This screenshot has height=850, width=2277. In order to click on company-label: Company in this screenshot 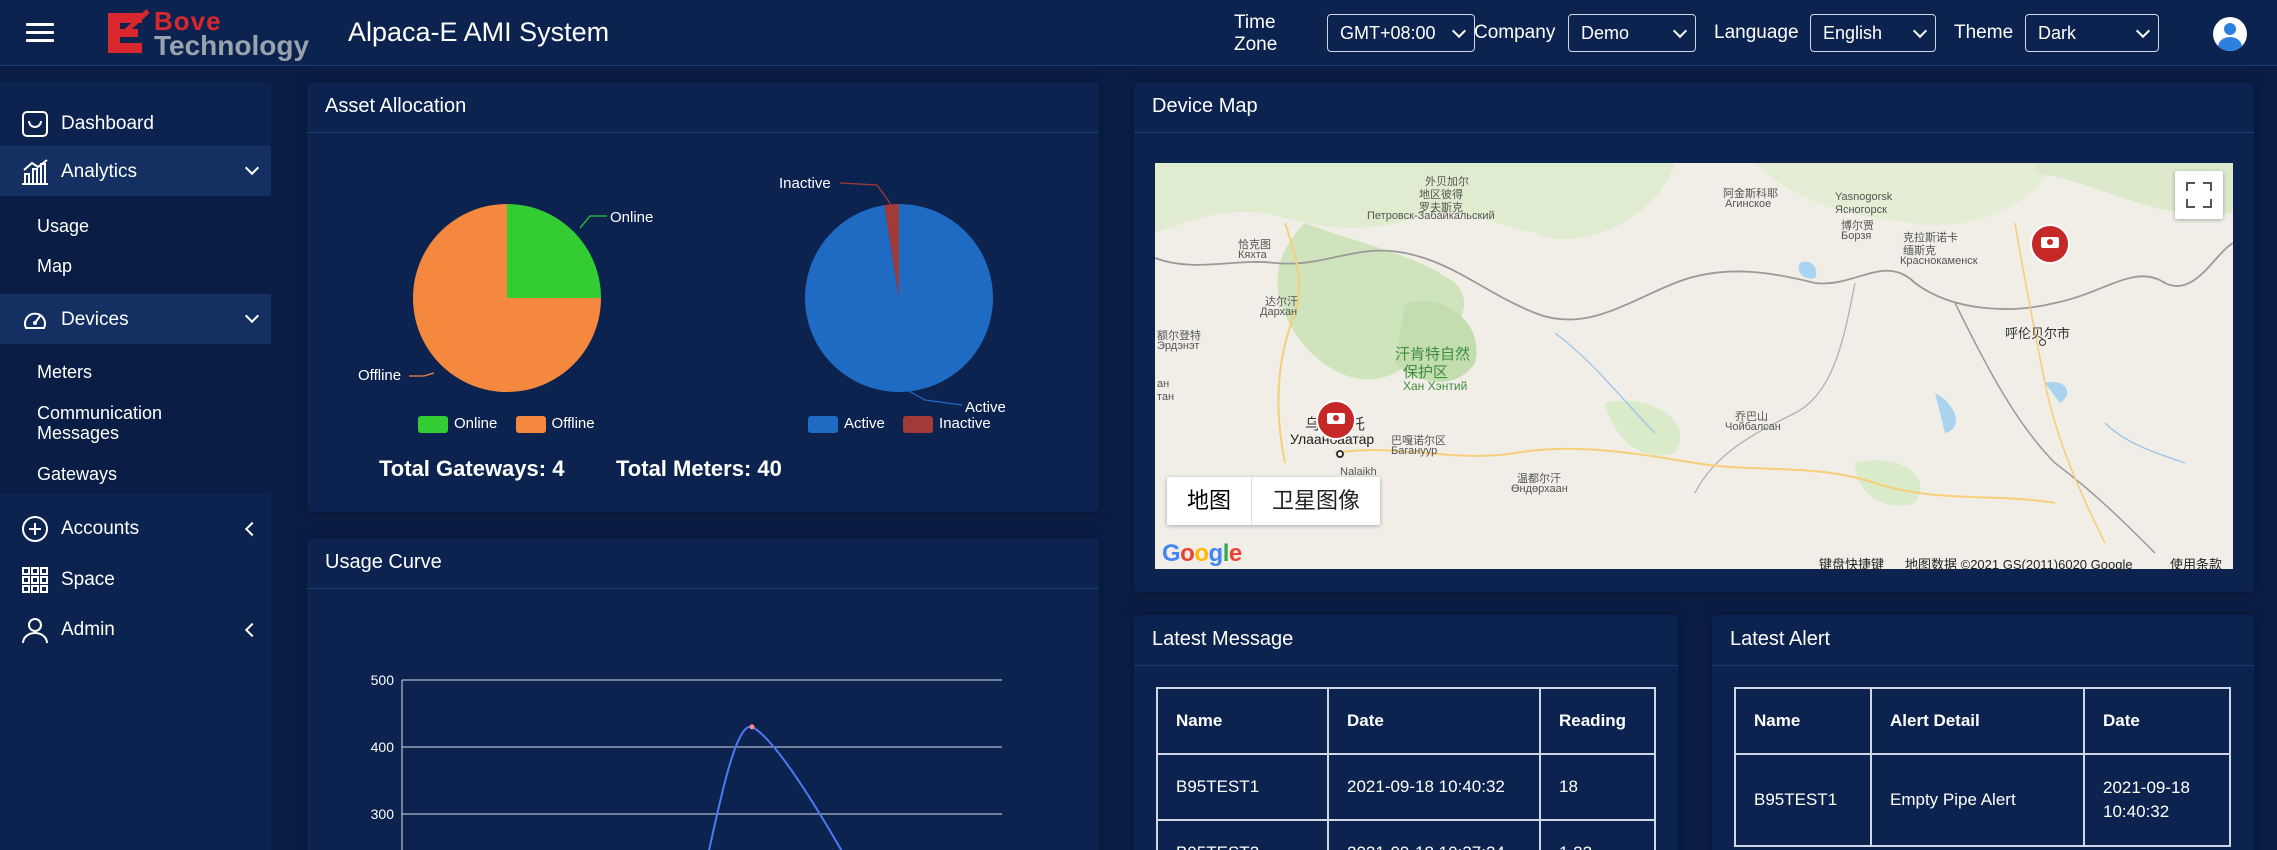, I will do `click(1515, 32)`.